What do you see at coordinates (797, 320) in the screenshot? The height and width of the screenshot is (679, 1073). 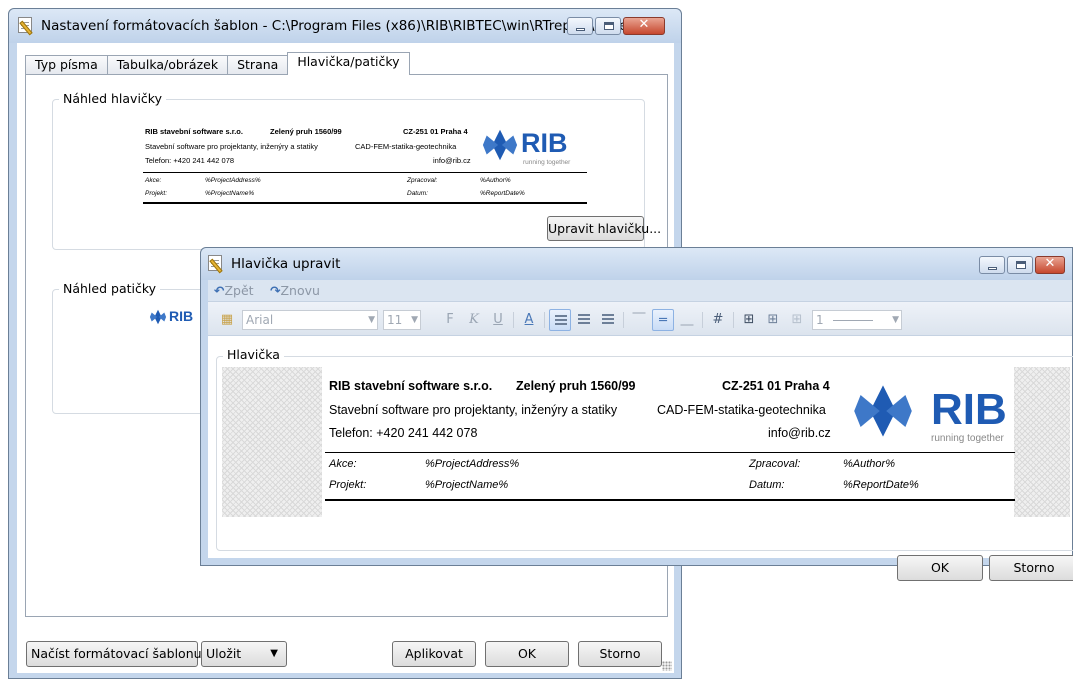 I see `no-borders-button: ⊞` at bounding box center [797, 320].